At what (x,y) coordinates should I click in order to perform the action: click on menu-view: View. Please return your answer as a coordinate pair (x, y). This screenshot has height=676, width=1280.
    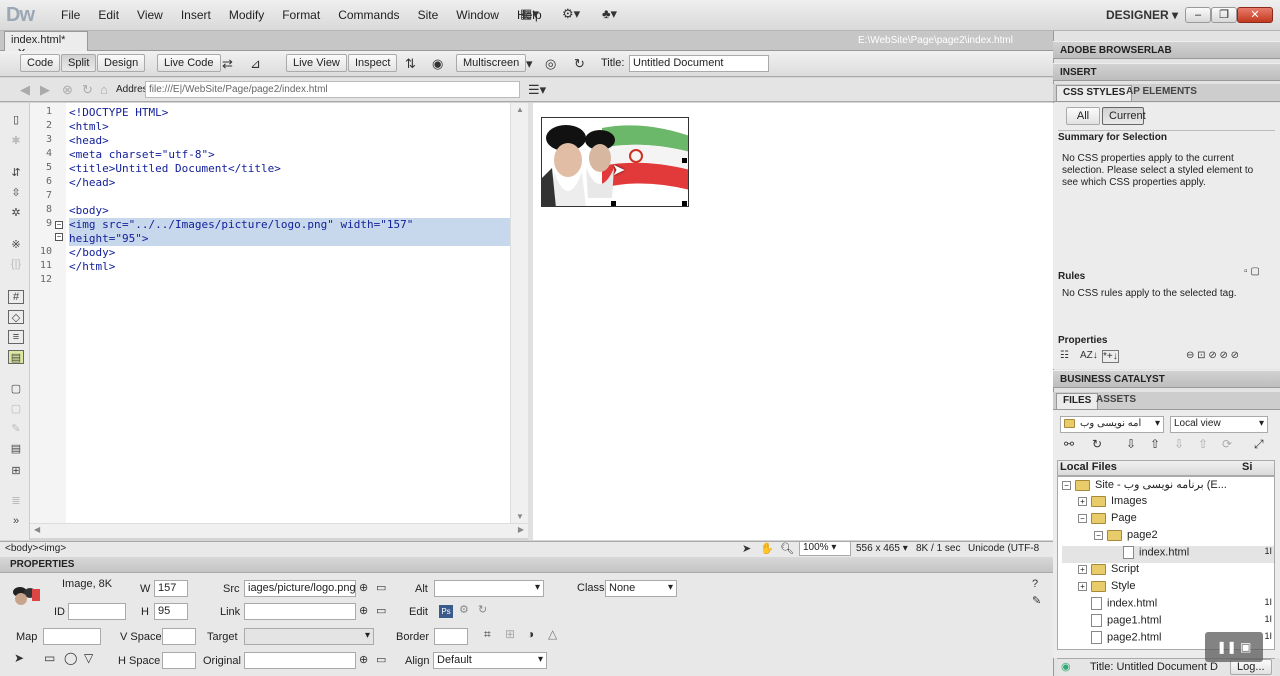
    Looking at the image, I should click on (150, 15).